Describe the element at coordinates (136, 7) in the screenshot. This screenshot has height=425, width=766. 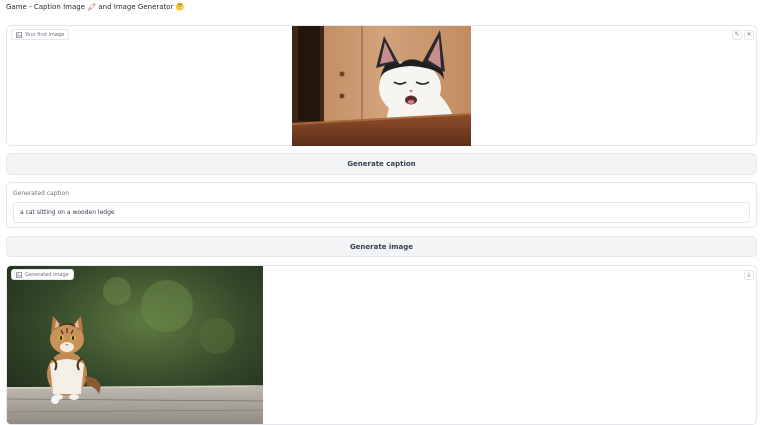
I see `page-title-middle: and Image Generator` at that location.